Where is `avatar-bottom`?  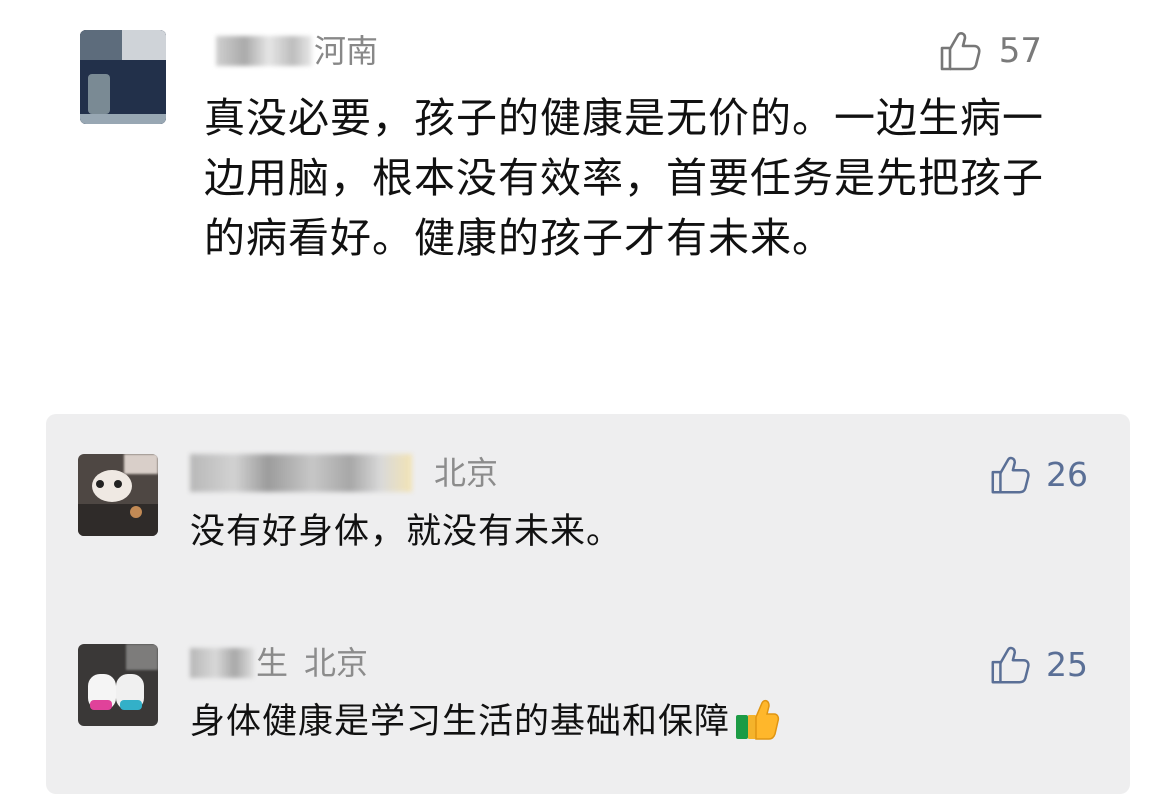 avatar-bottom is located at coordinates (123, 119).